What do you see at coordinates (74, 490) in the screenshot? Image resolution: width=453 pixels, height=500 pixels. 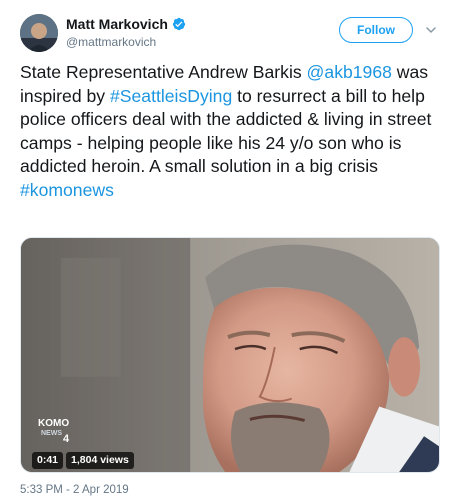 I see `tweet-timestamp: 5:33 PM - 2 Apr 2019` at bounding box center [74, 490].